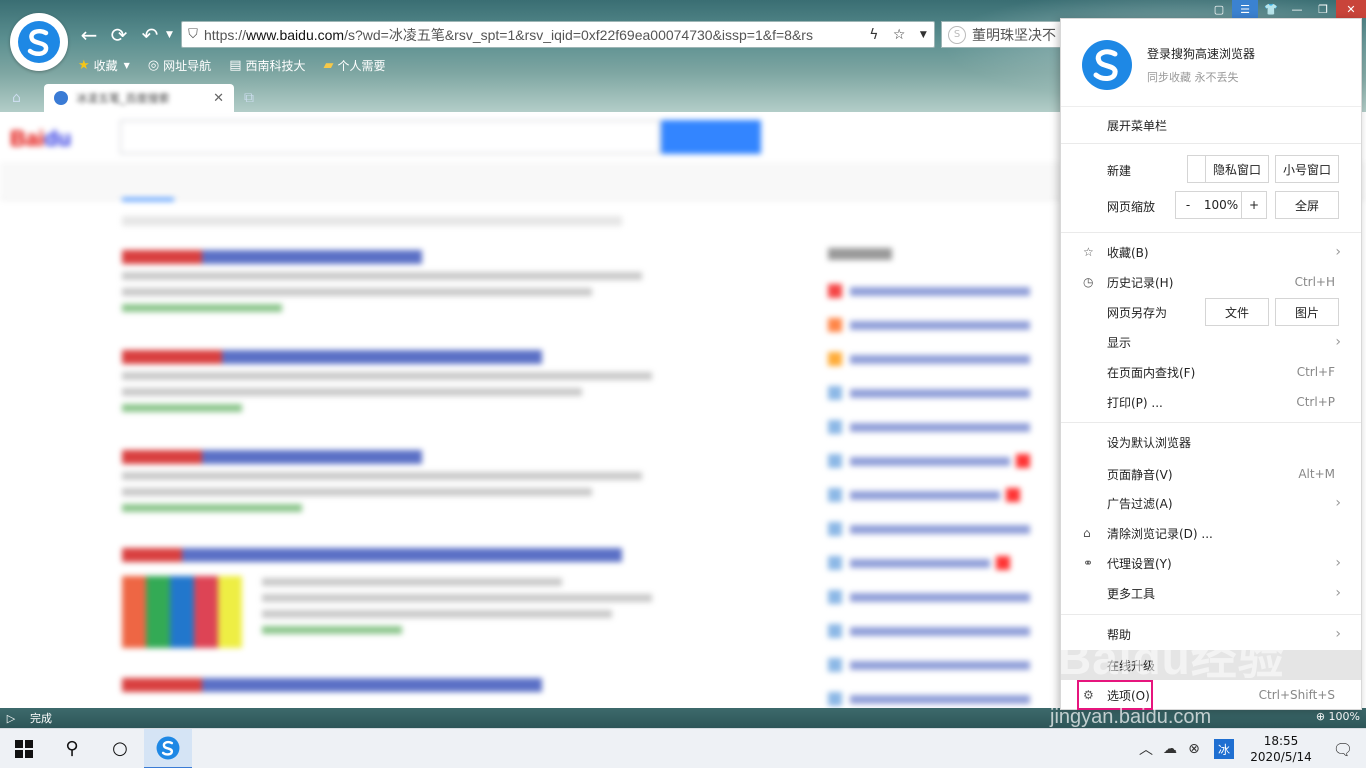 The height and width of the screenshot is (768, 1366). Describe the element at coordinates (150, 35) in the screenshot. I see `undo-close-tab-icon: ↶` at that location.